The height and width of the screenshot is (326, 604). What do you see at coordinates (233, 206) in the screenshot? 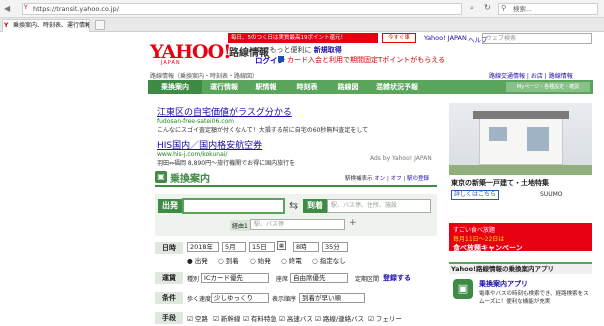
I see `from-input` at bounding box center [233, 206].